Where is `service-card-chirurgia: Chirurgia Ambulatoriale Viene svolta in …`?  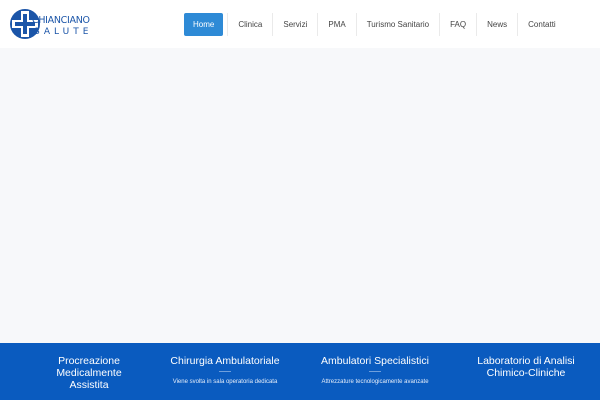 service-card-chirurgia: Chirurgia Ambulatoriale Viene svolta in … is located at coordinates (225, 370).